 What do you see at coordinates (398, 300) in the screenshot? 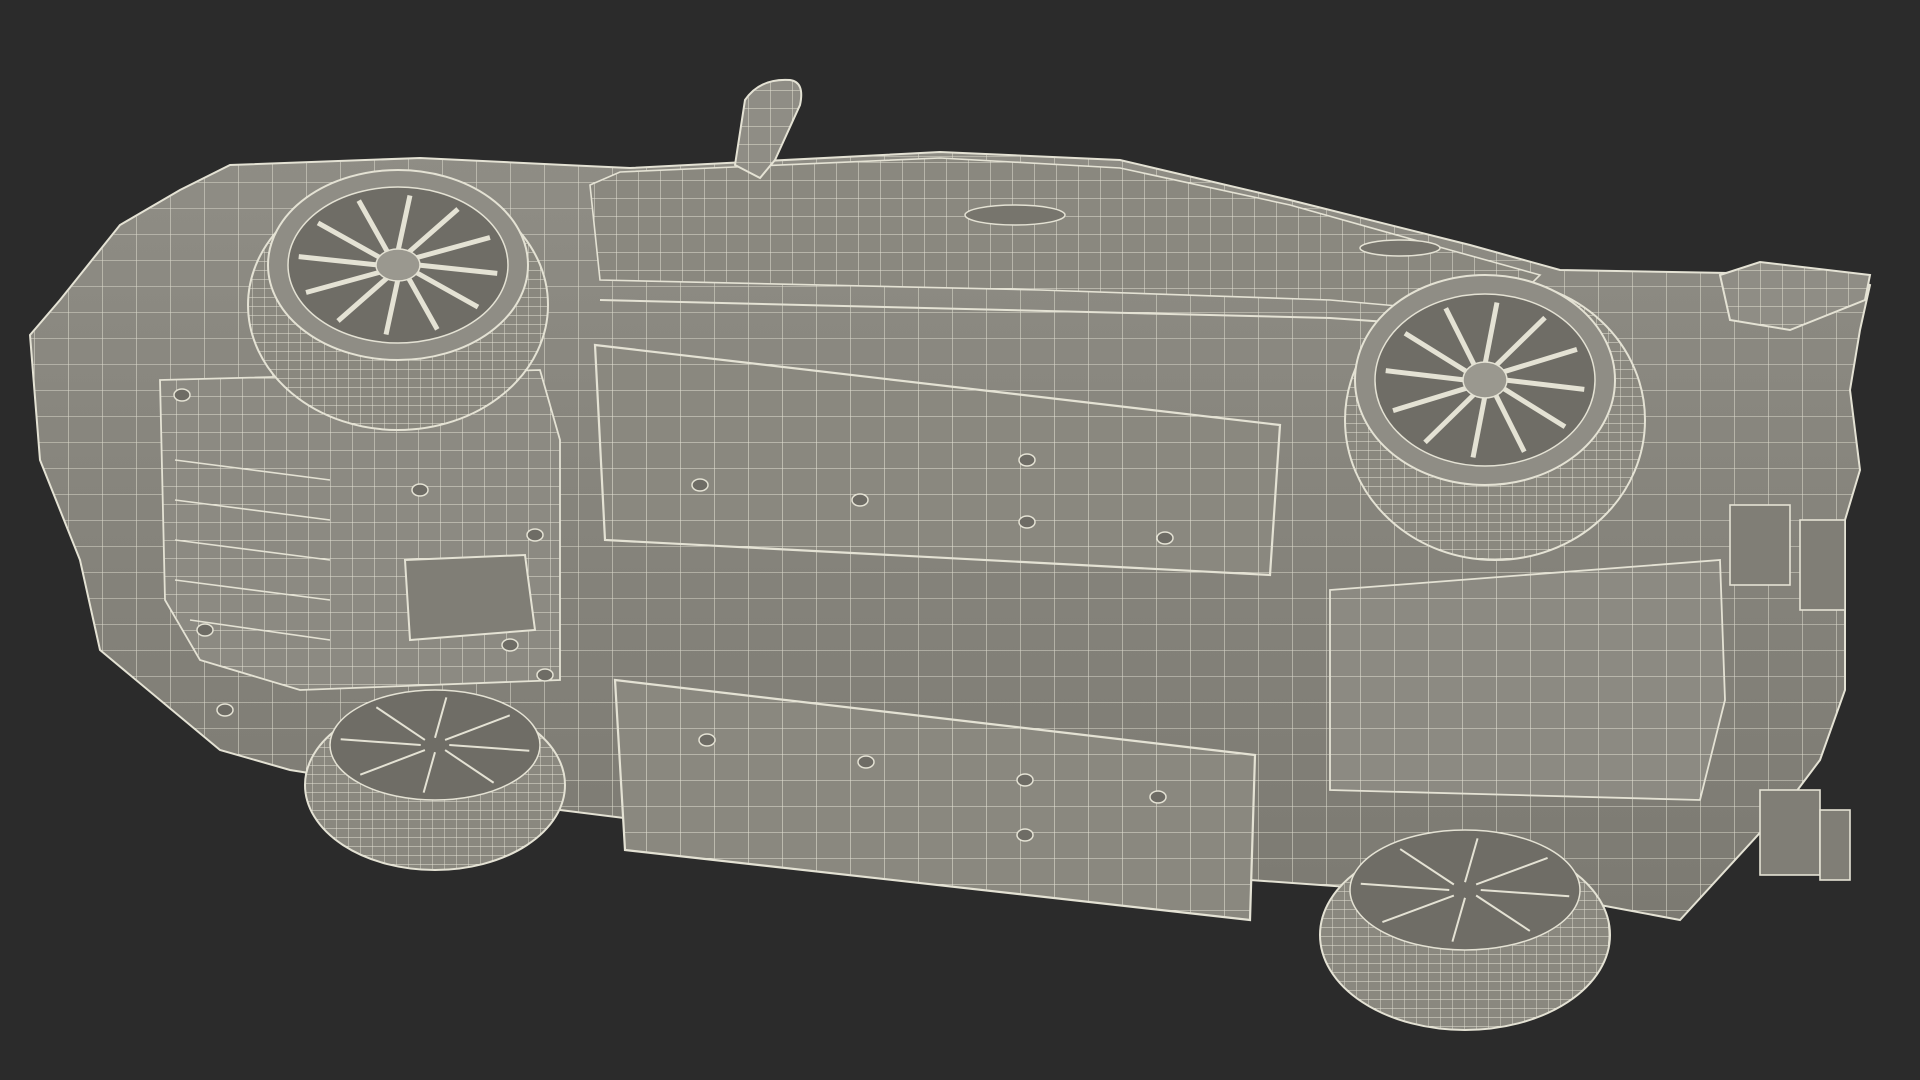
I see `front-wheel-top` at bounding box center [398, 300].